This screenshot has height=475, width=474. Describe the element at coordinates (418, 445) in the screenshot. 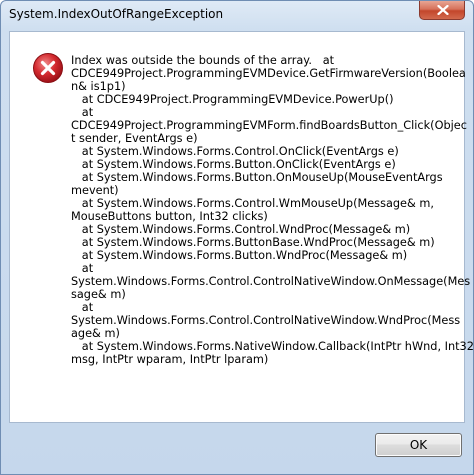

I see `ok-button: OK` at that location.